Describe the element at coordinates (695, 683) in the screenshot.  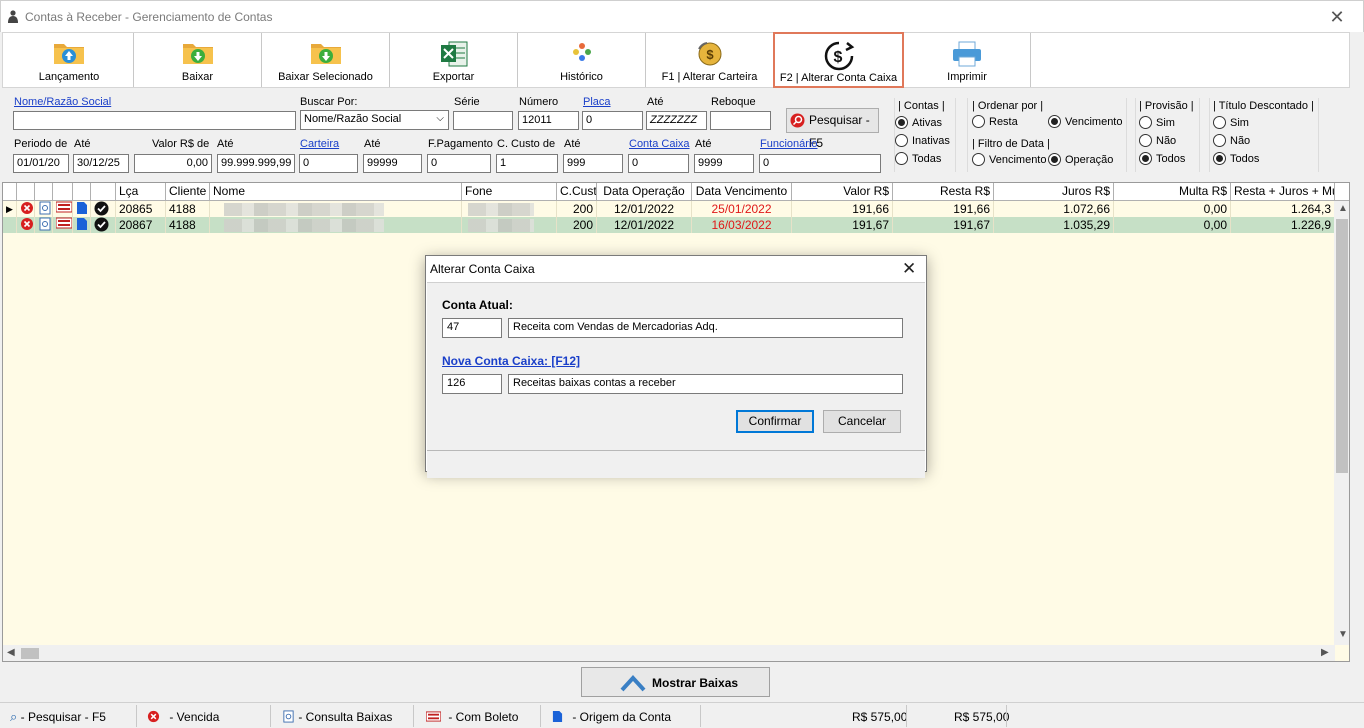
I see `mostrar-baixas-label: Mostrar Baixas` at that location.